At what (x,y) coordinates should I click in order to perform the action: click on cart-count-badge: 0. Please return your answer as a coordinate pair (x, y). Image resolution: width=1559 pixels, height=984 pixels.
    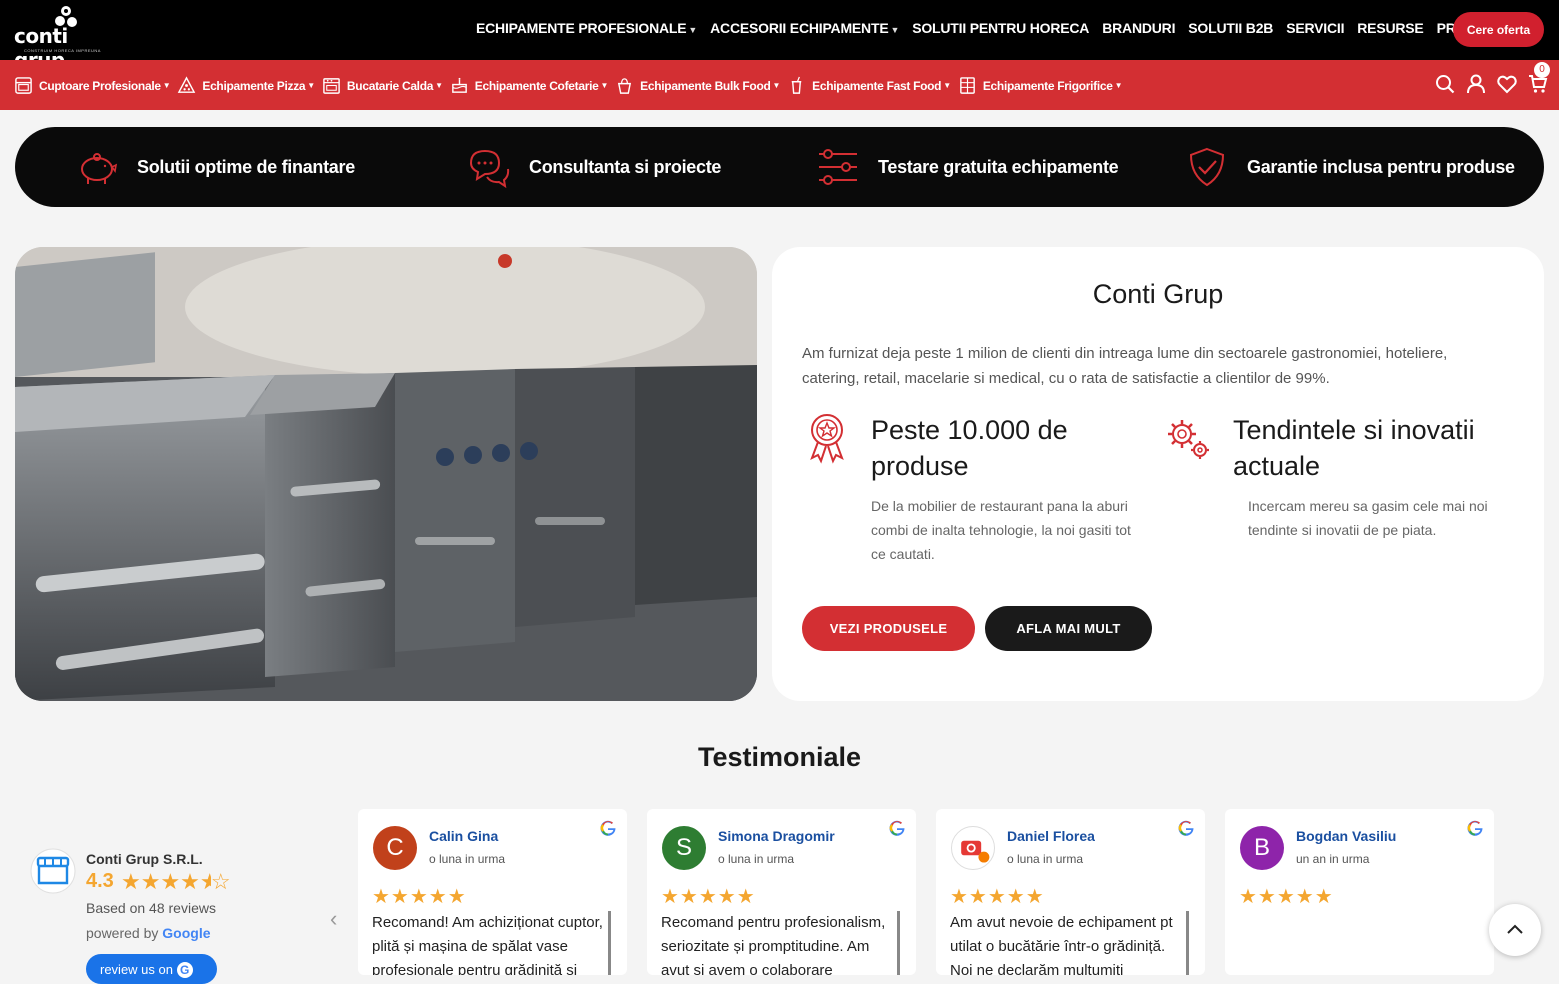
    Looking at the image, I should click on (1542, 70).